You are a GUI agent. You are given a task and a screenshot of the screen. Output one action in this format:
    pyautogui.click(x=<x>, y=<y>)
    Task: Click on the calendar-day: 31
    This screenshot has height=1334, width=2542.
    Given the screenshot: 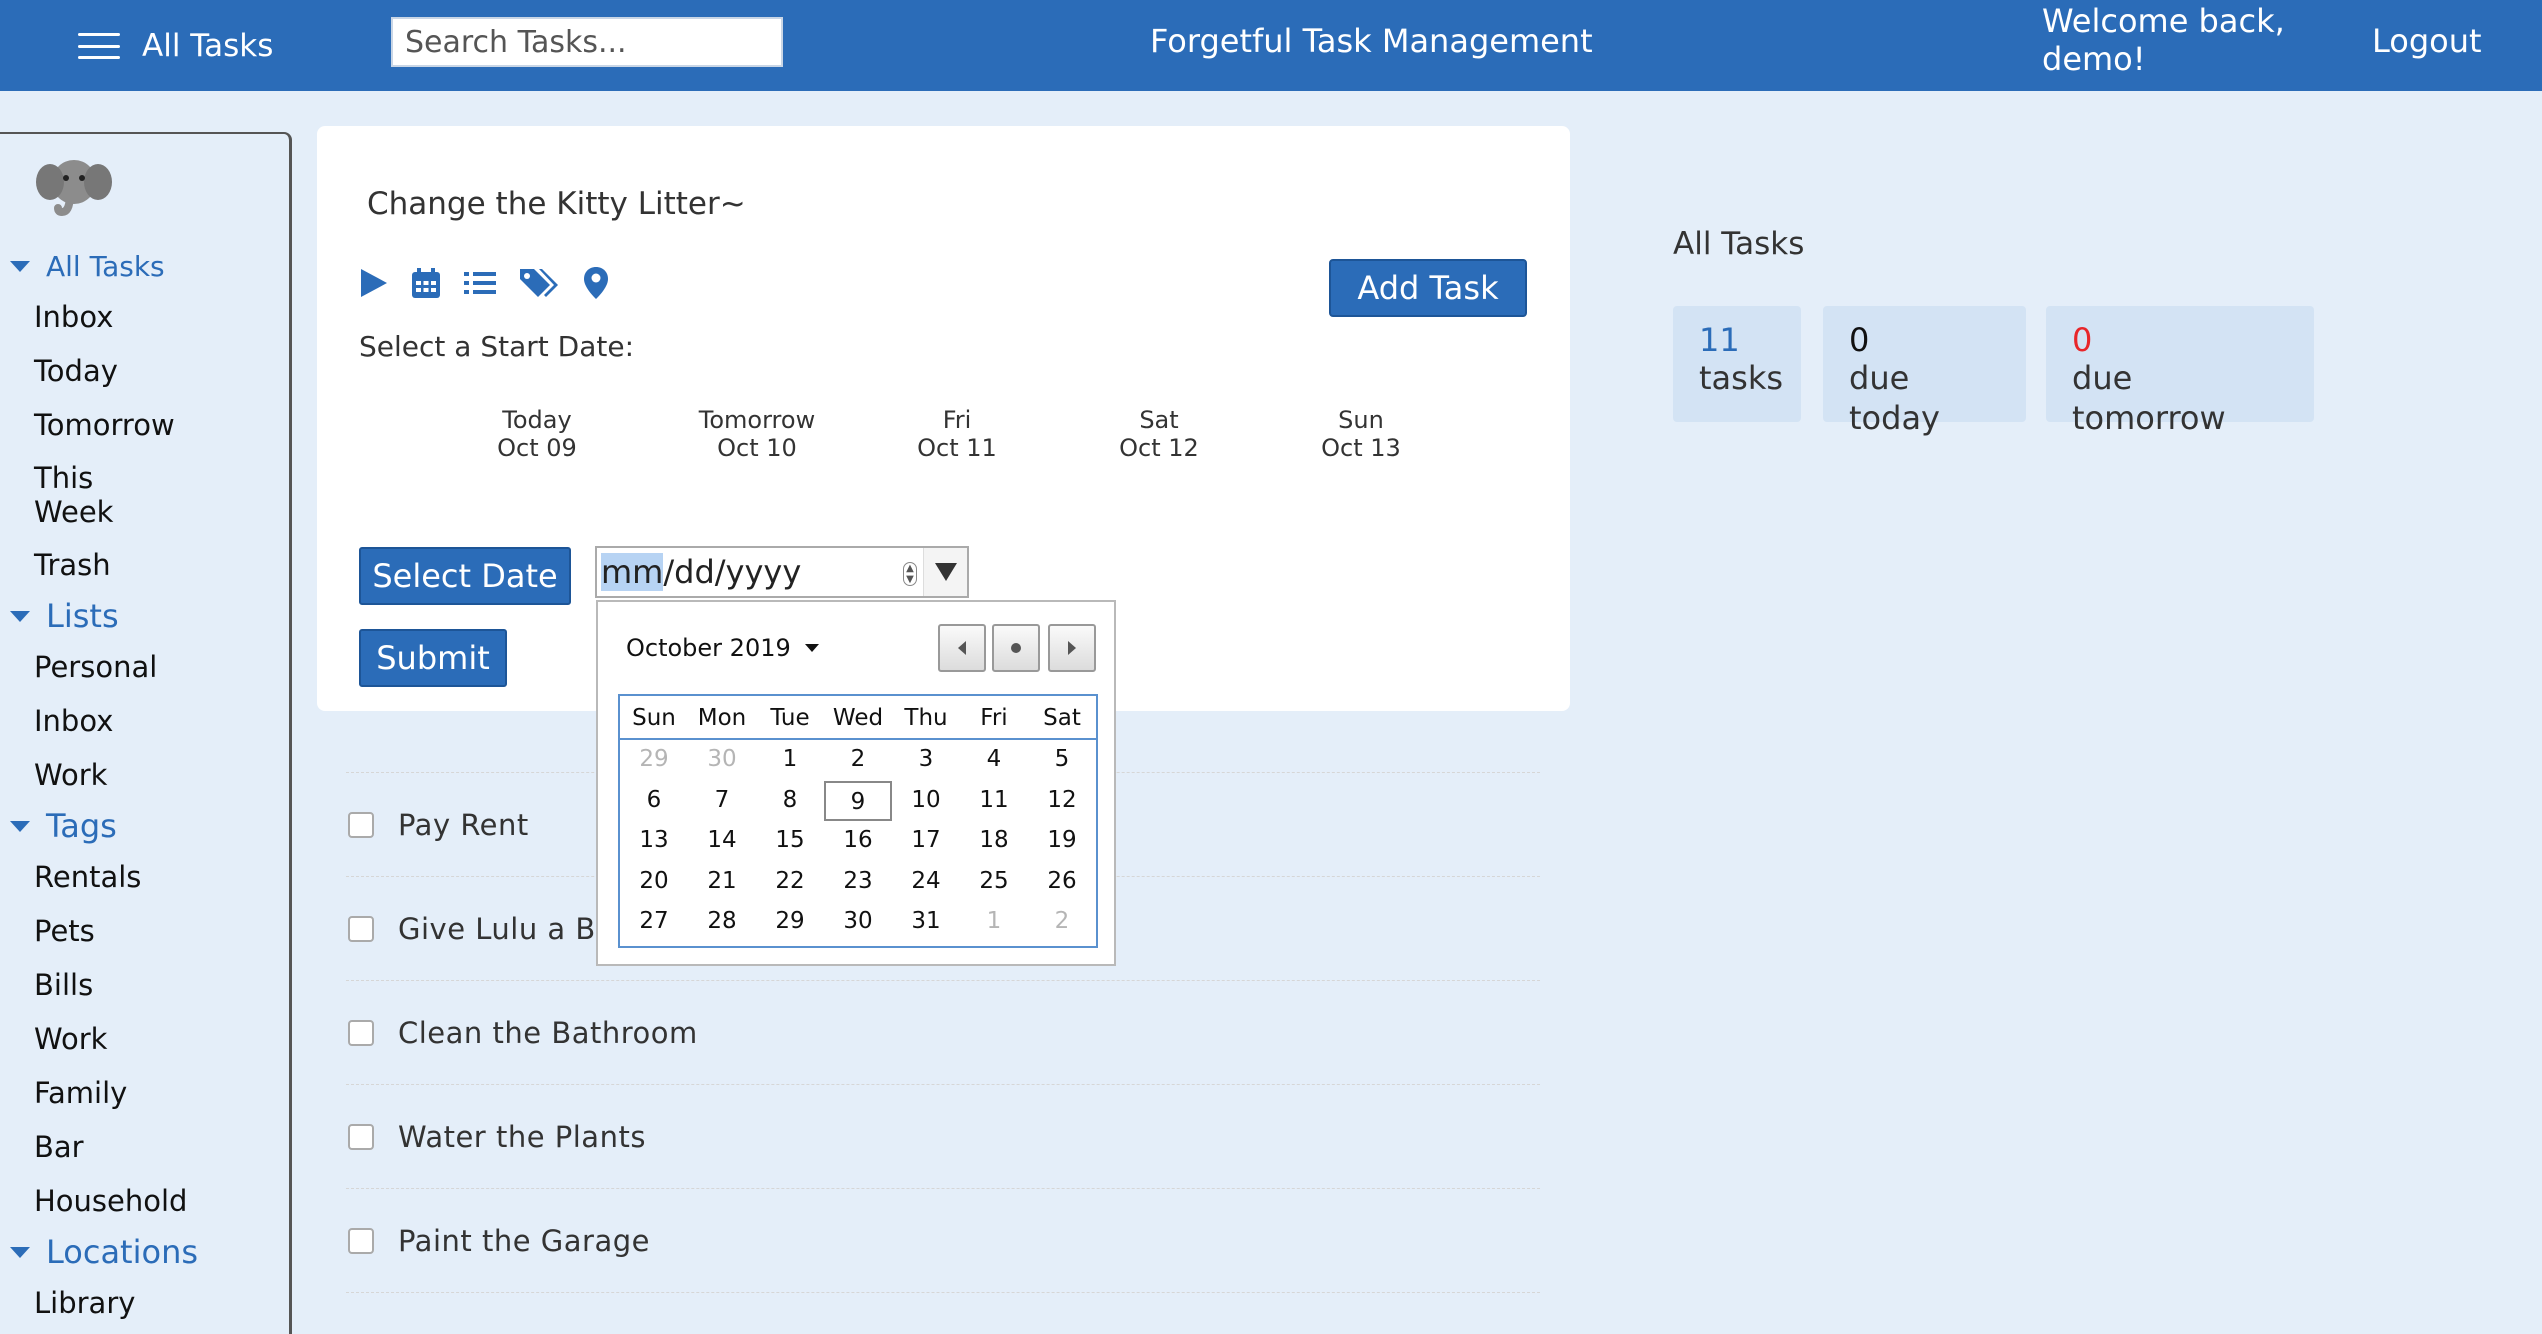 What is the action you would take?
    pyautogui.click(x=926, y=922)
    